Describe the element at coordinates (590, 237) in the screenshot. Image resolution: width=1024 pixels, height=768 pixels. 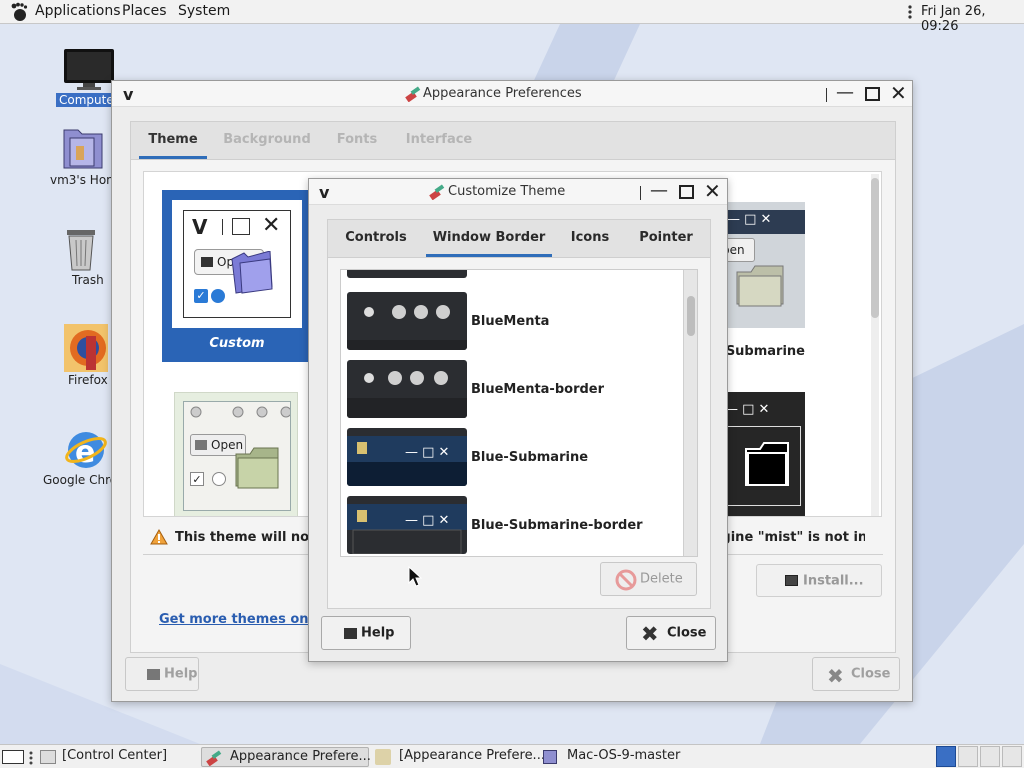
I see `tab-icons: Icons` at that location.